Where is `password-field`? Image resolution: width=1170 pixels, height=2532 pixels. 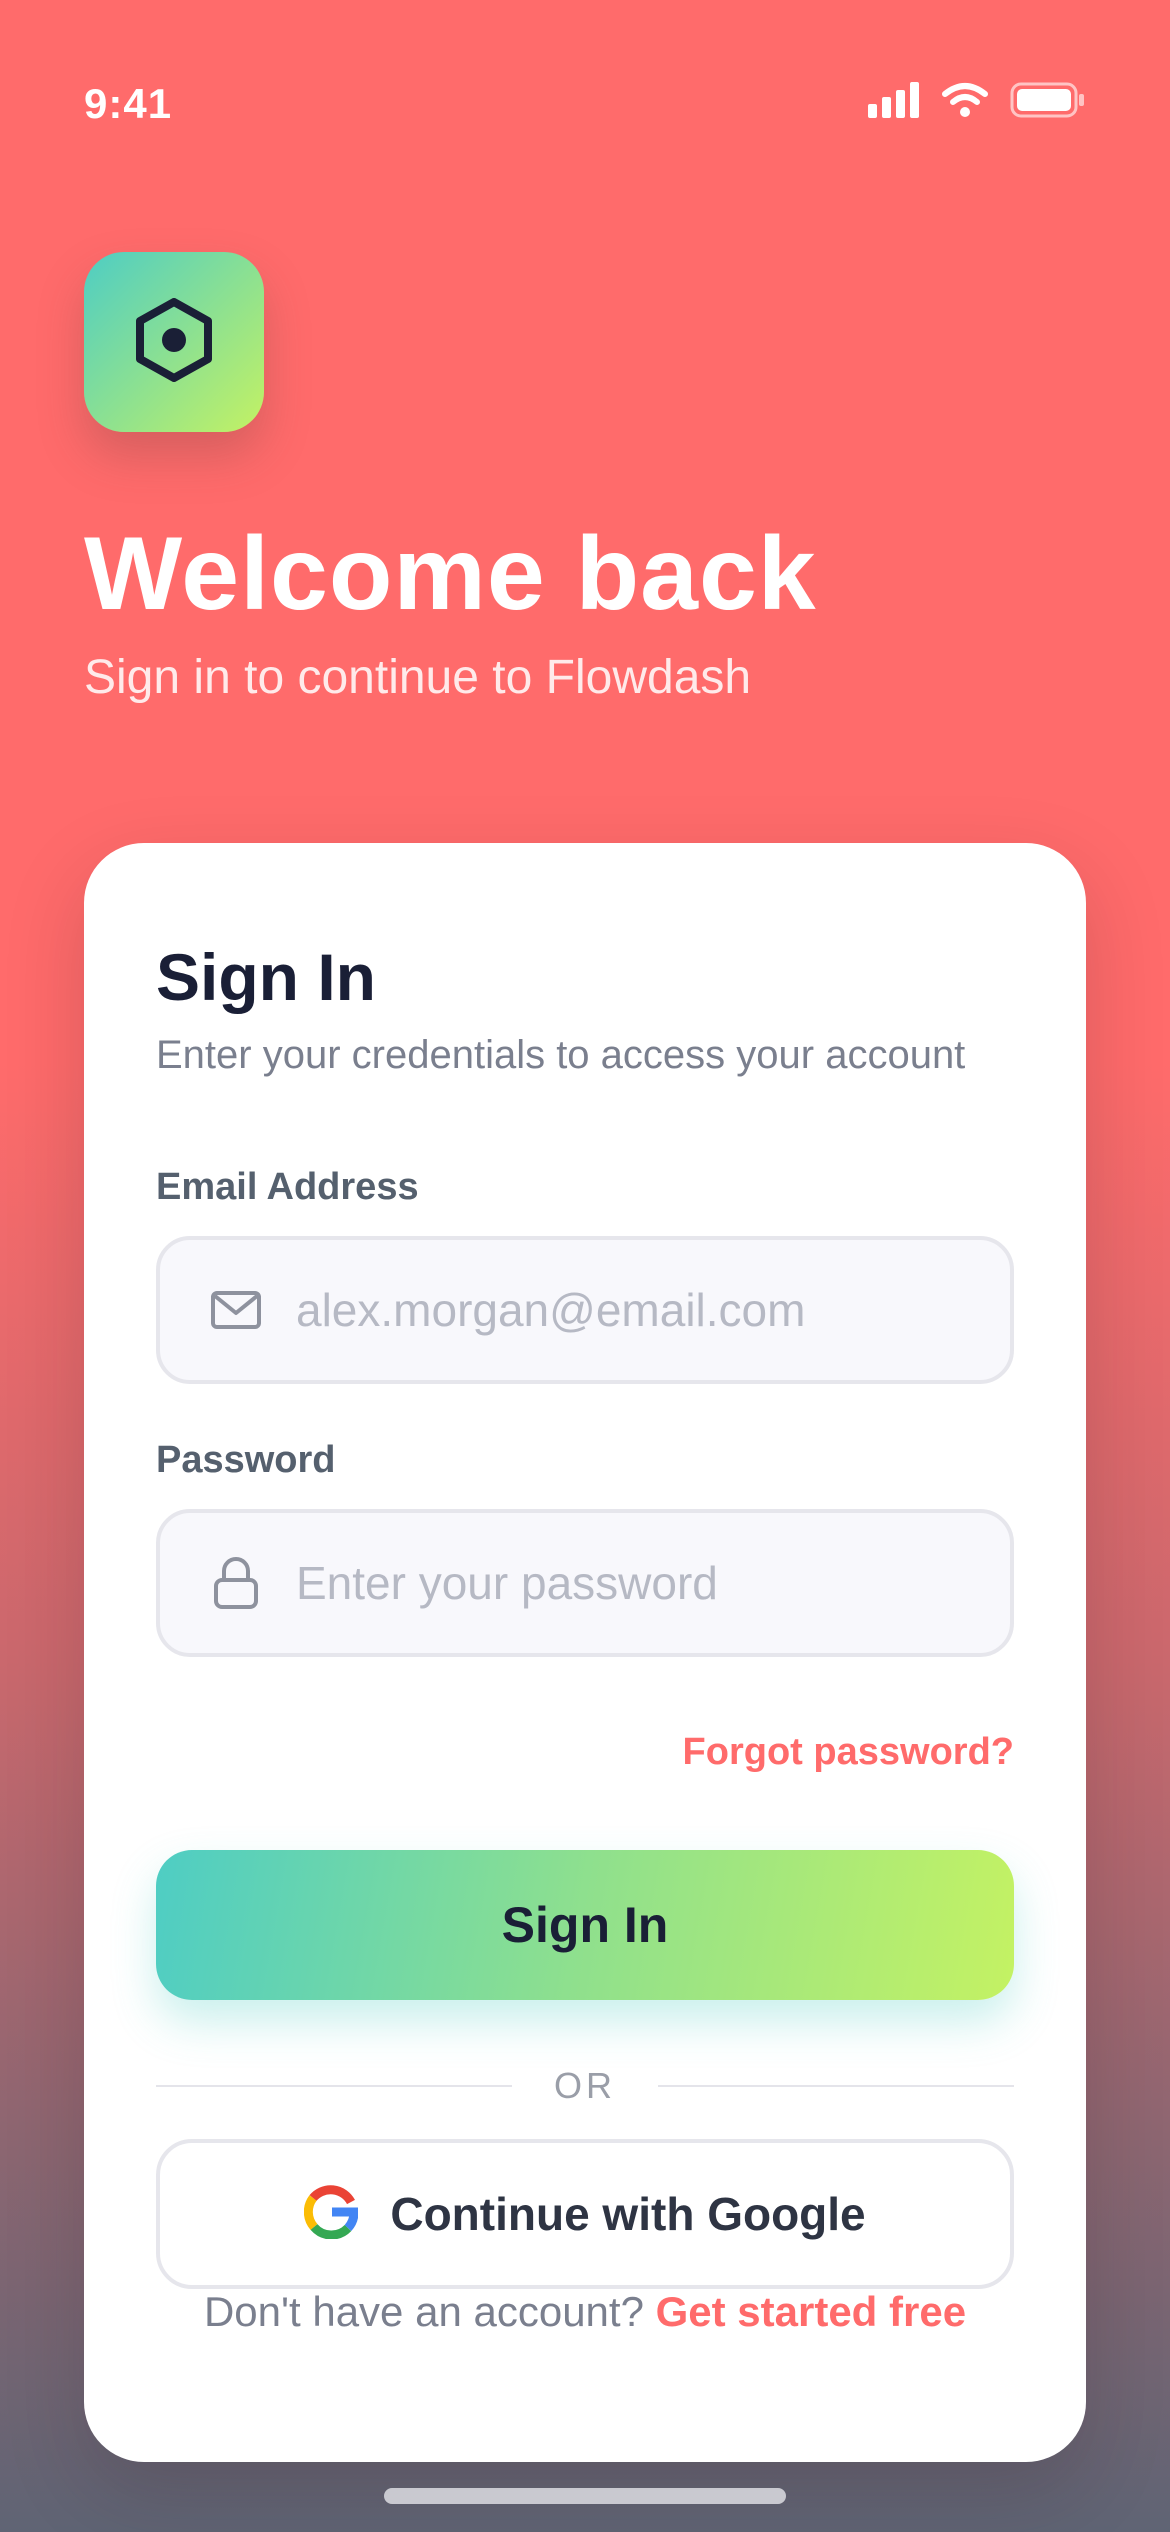 password-field is located at coordinates (585, 1583).